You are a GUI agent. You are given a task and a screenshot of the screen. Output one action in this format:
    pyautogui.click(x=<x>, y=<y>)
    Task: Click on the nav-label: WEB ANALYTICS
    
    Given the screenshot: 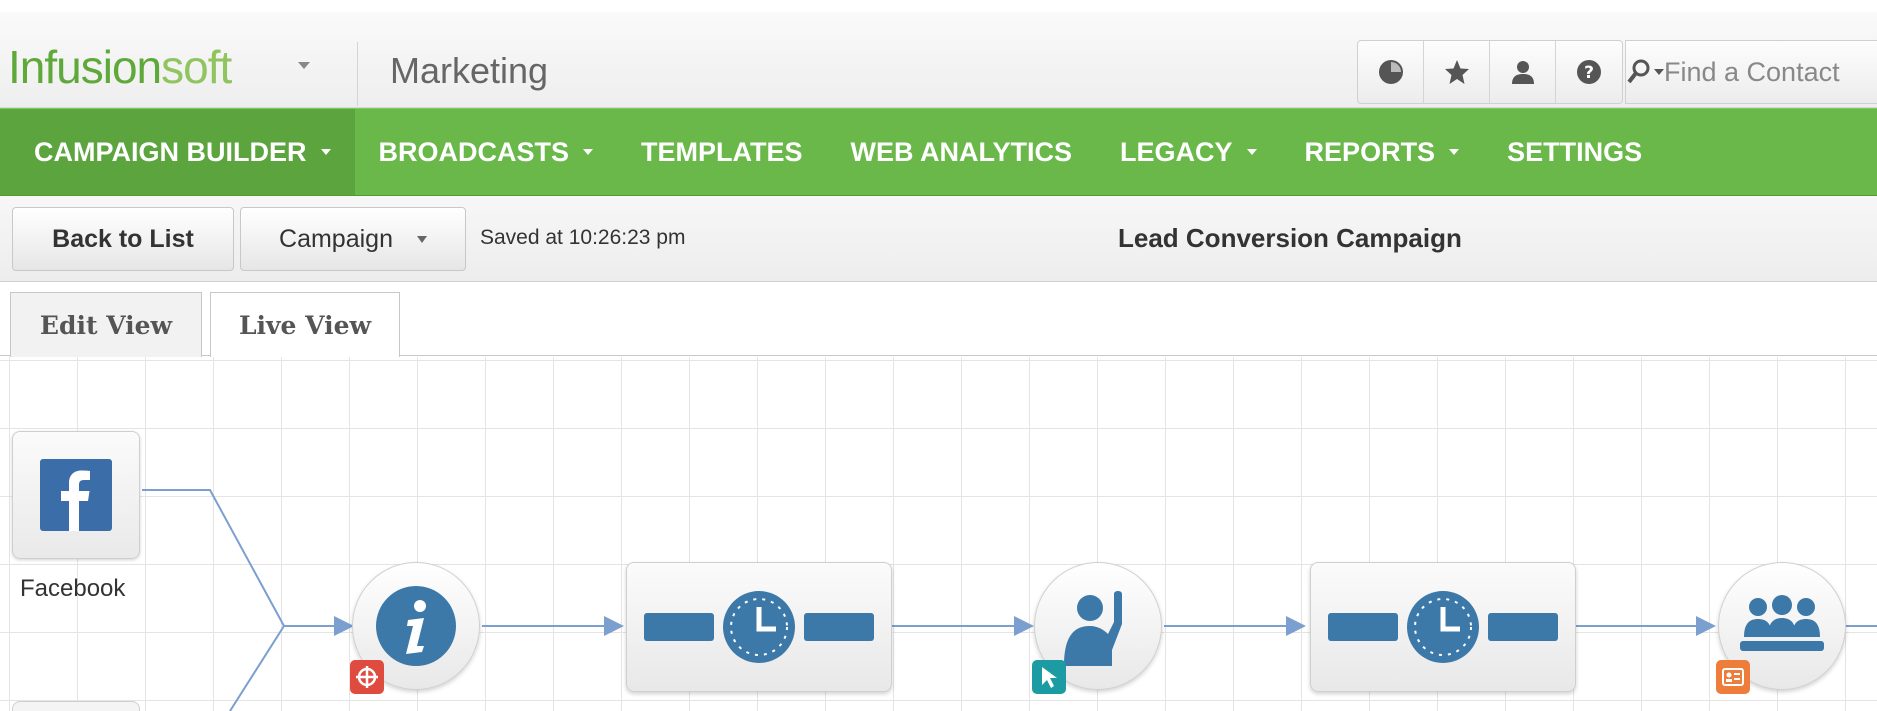 What is the action you would take?
    pyautogui.click(x=961, y=151)
    